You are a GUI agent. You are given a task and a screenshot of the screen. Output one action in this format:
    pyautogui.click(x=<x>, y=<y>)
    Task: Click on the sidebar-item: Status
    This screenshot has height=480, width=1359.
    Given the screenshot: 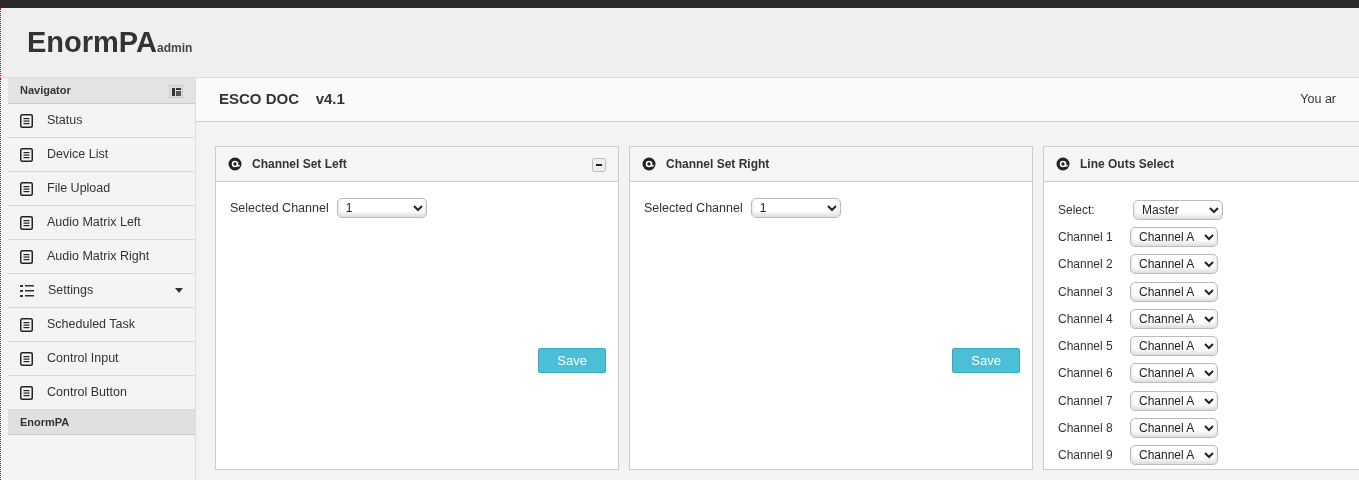 What is the action you would take?
    pyautogui.click(x=101, y=121)
    